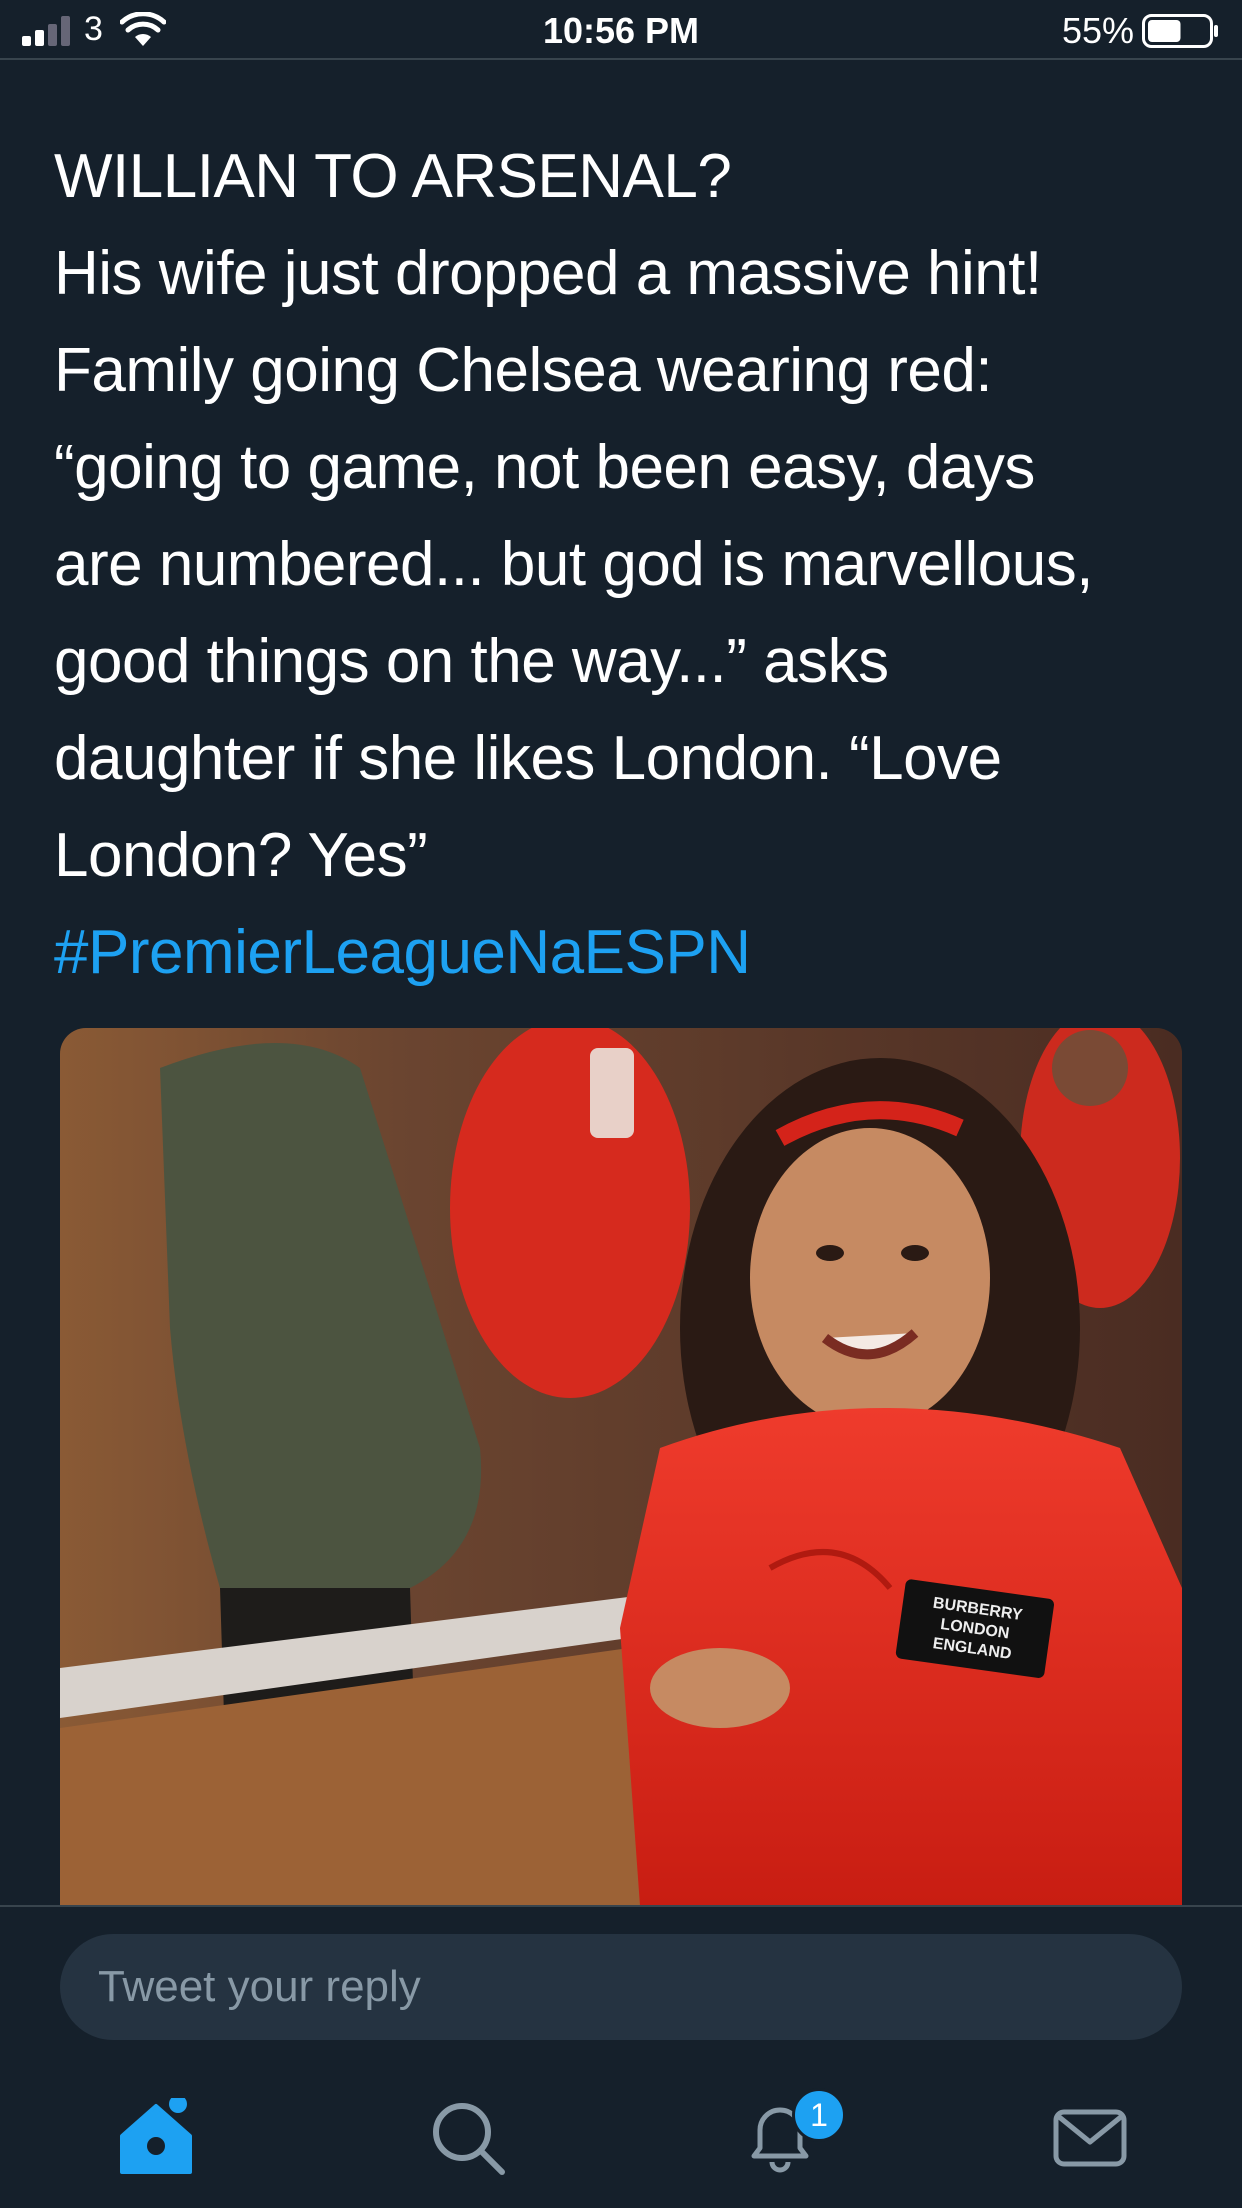 The height and width of the screenshot is (2208, 1242). What do you see at coordinates (574, 564) in the screenshot?
I see `tweet-line: are numbered... but god is marvellous,` at bounding box center [574, 564].